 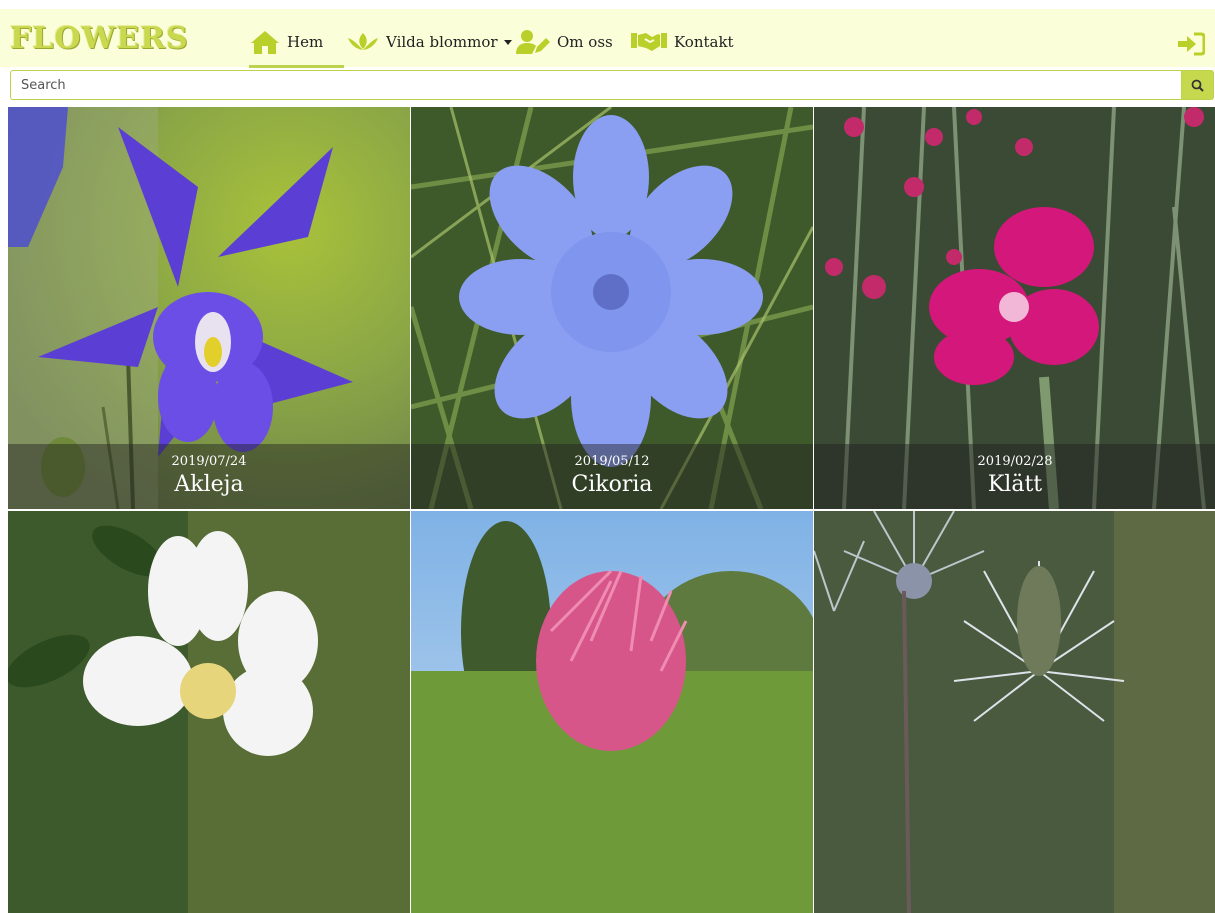 What do you see at coordinates (649, 42) in the screenshot?
I see `handshake-icon` at bounding box center [649, 42].